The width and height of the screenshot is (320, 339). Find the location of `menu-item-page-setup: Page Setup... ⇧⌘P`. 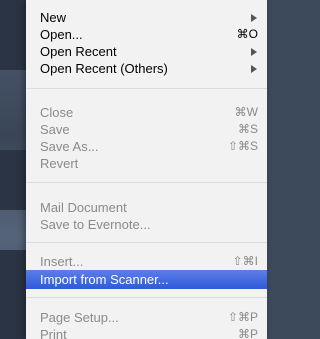

menu-item-page-setup: Page Setup... ⇧⌘P is located at coordinates (146, 317).